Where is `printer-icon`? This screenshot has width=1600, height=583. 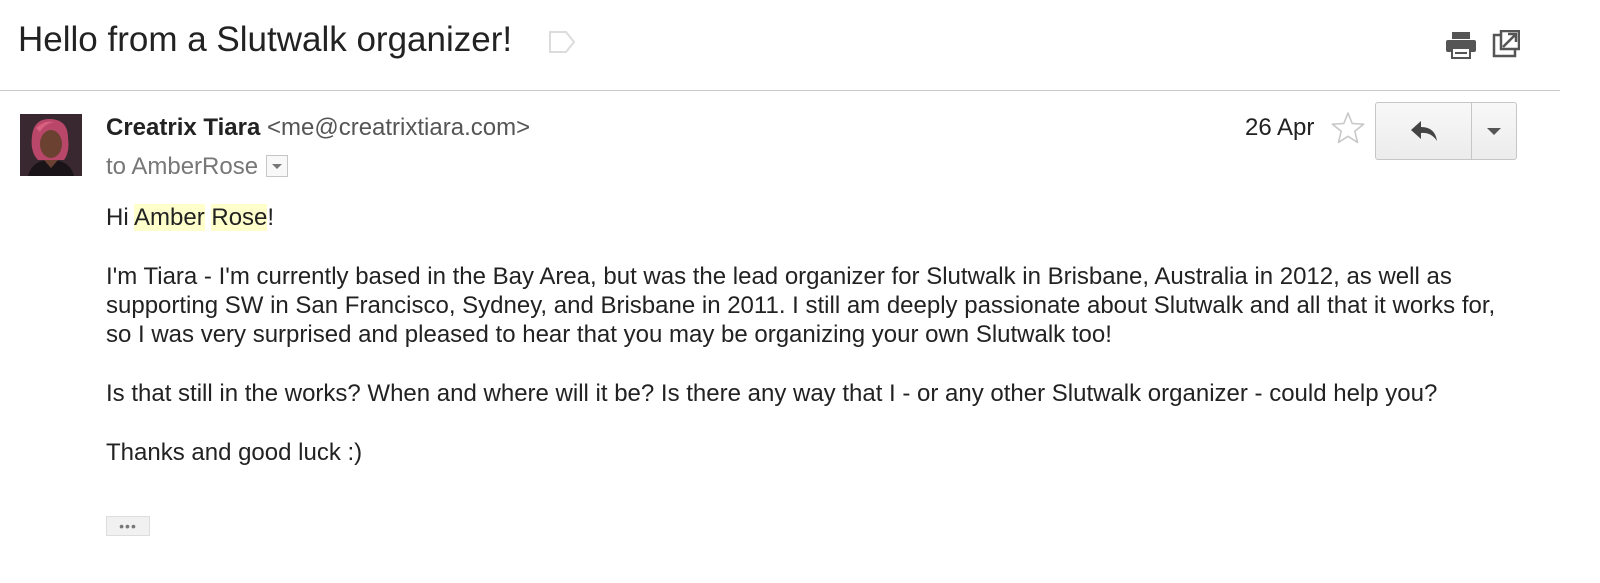
printer-icon is located at coordinates (1461, 45).